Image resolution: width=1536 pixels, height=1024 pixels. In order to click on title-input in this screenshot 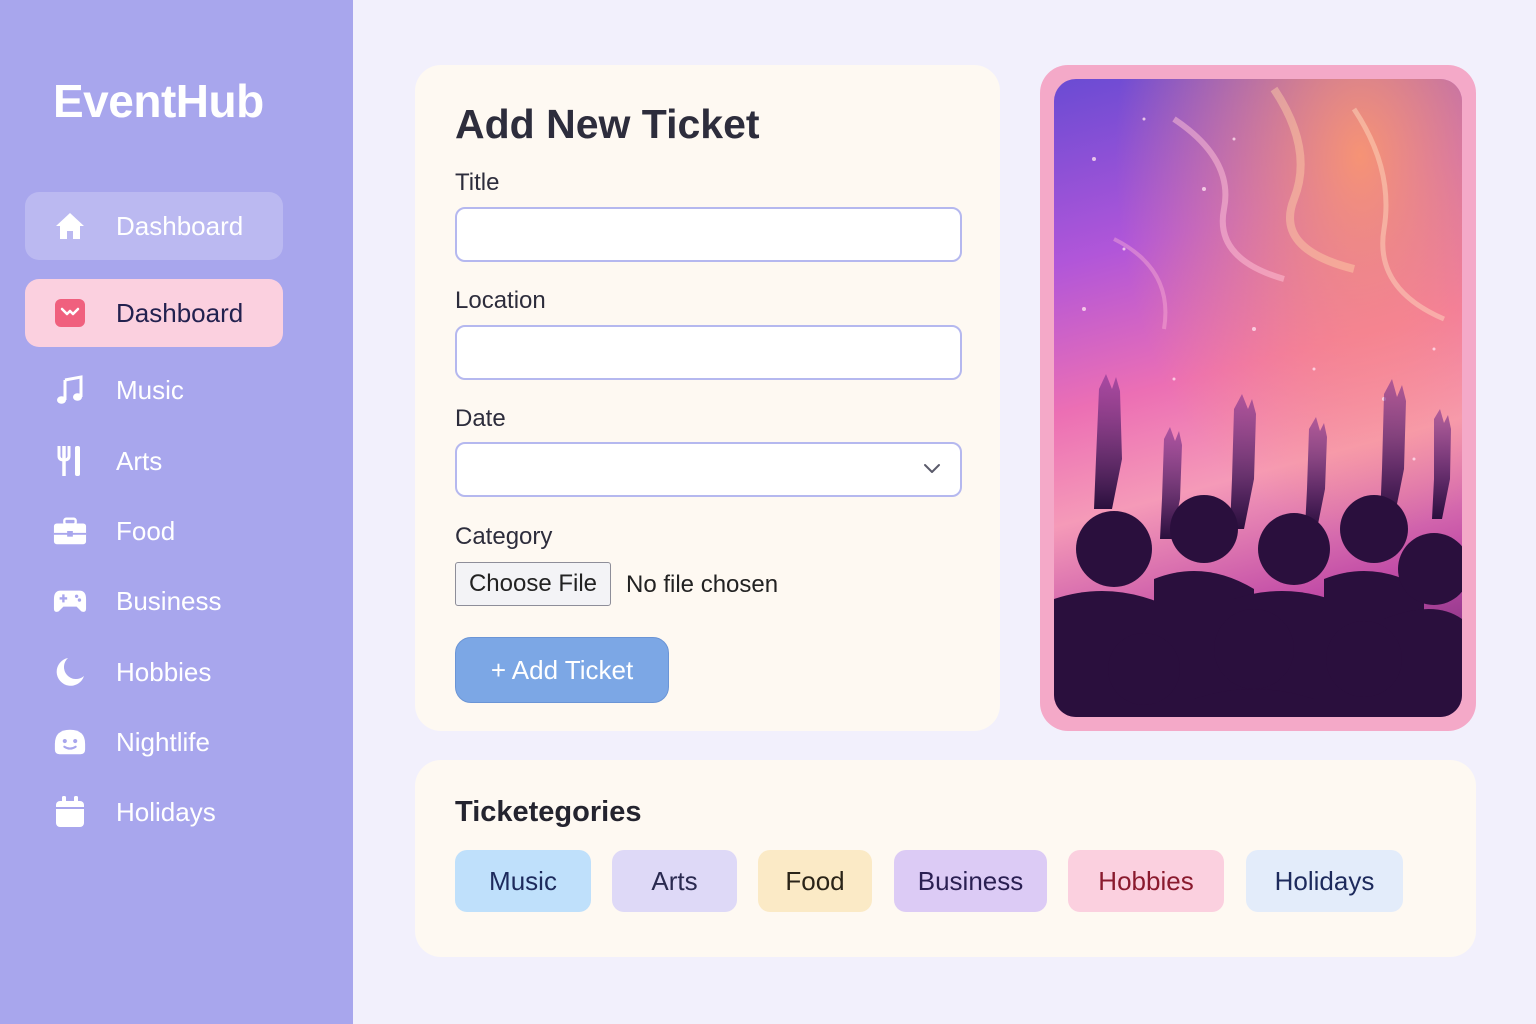, I will do `click(708, 234)`.